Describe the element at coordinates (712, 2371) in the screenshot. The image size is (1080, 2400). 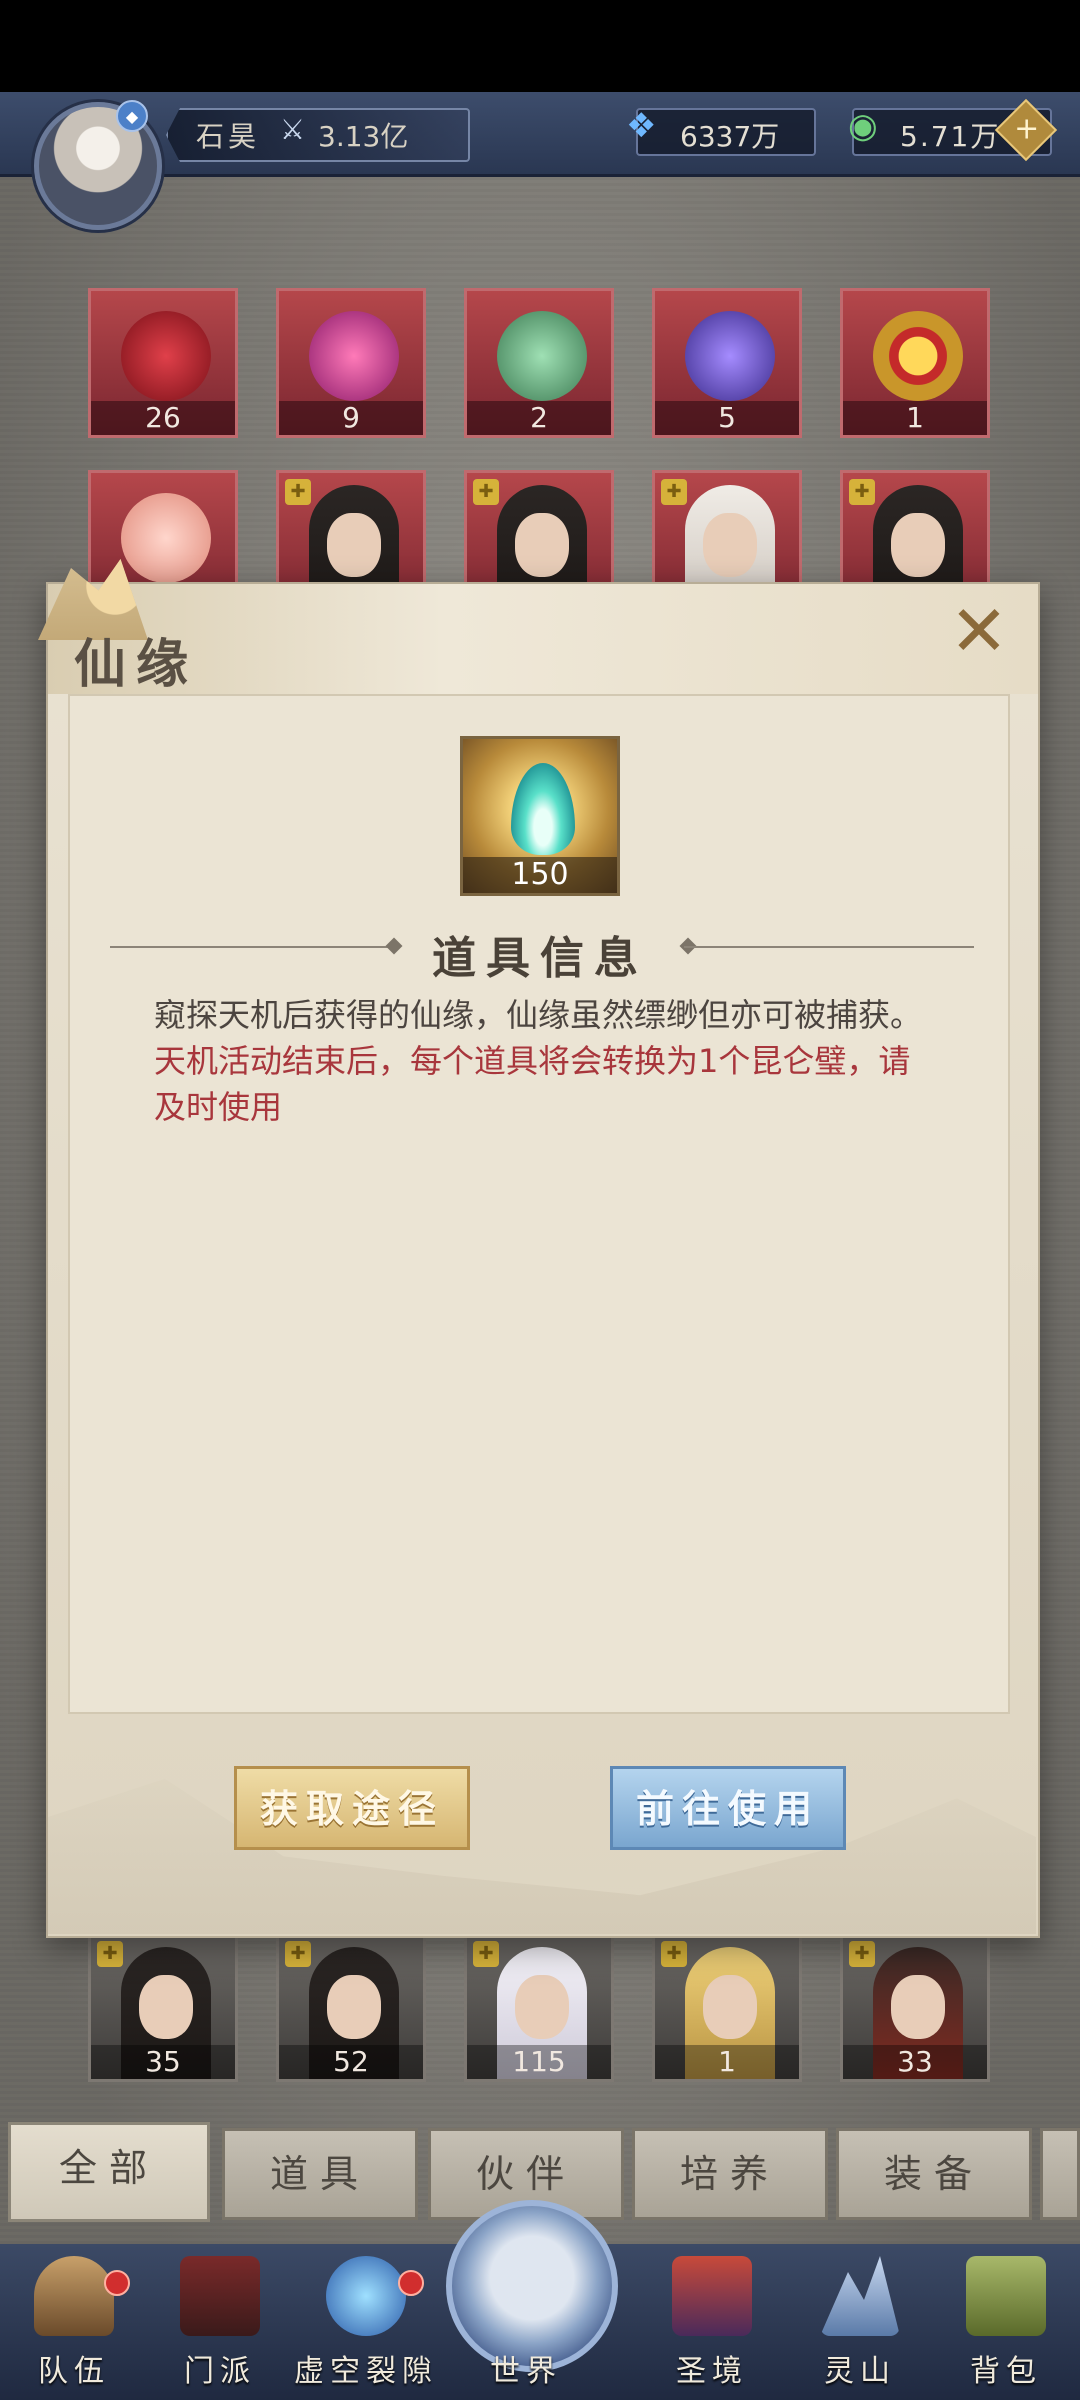
I see `nav-label: 圣境` at that location.